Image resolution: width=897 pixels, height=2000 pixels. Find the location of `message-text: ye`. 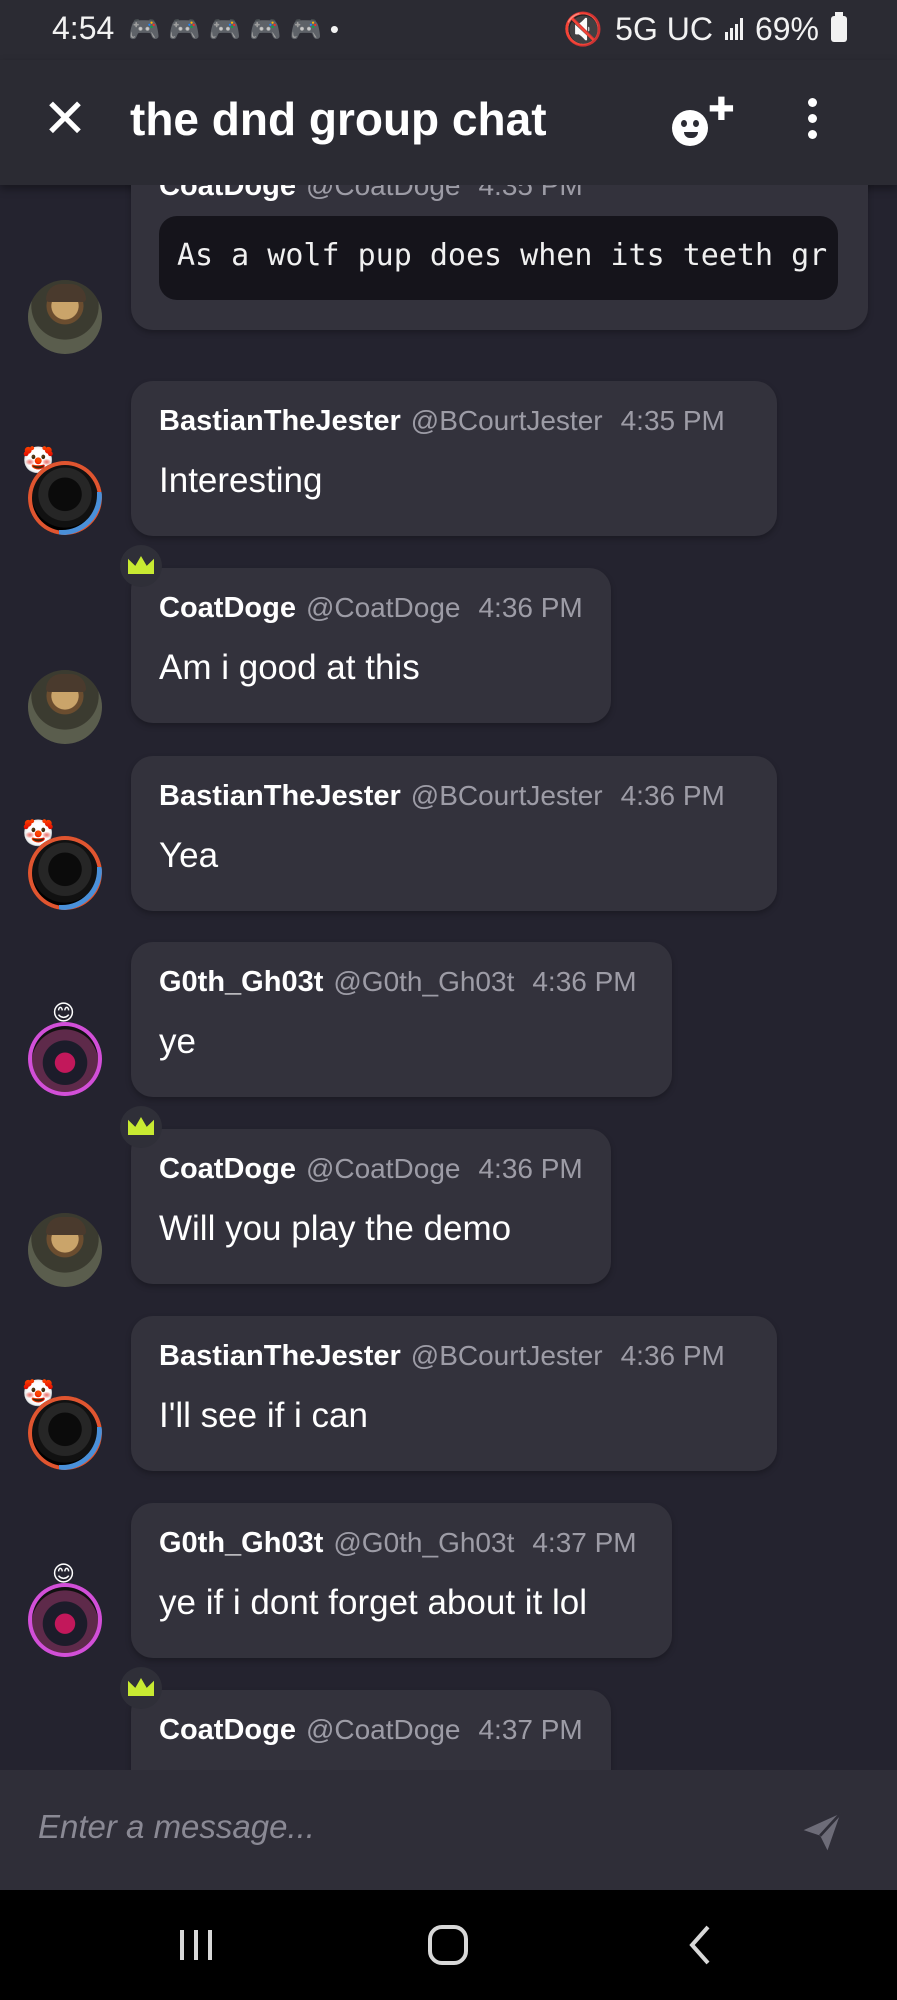

message-text: ye is located at coordinates (177, 1041).